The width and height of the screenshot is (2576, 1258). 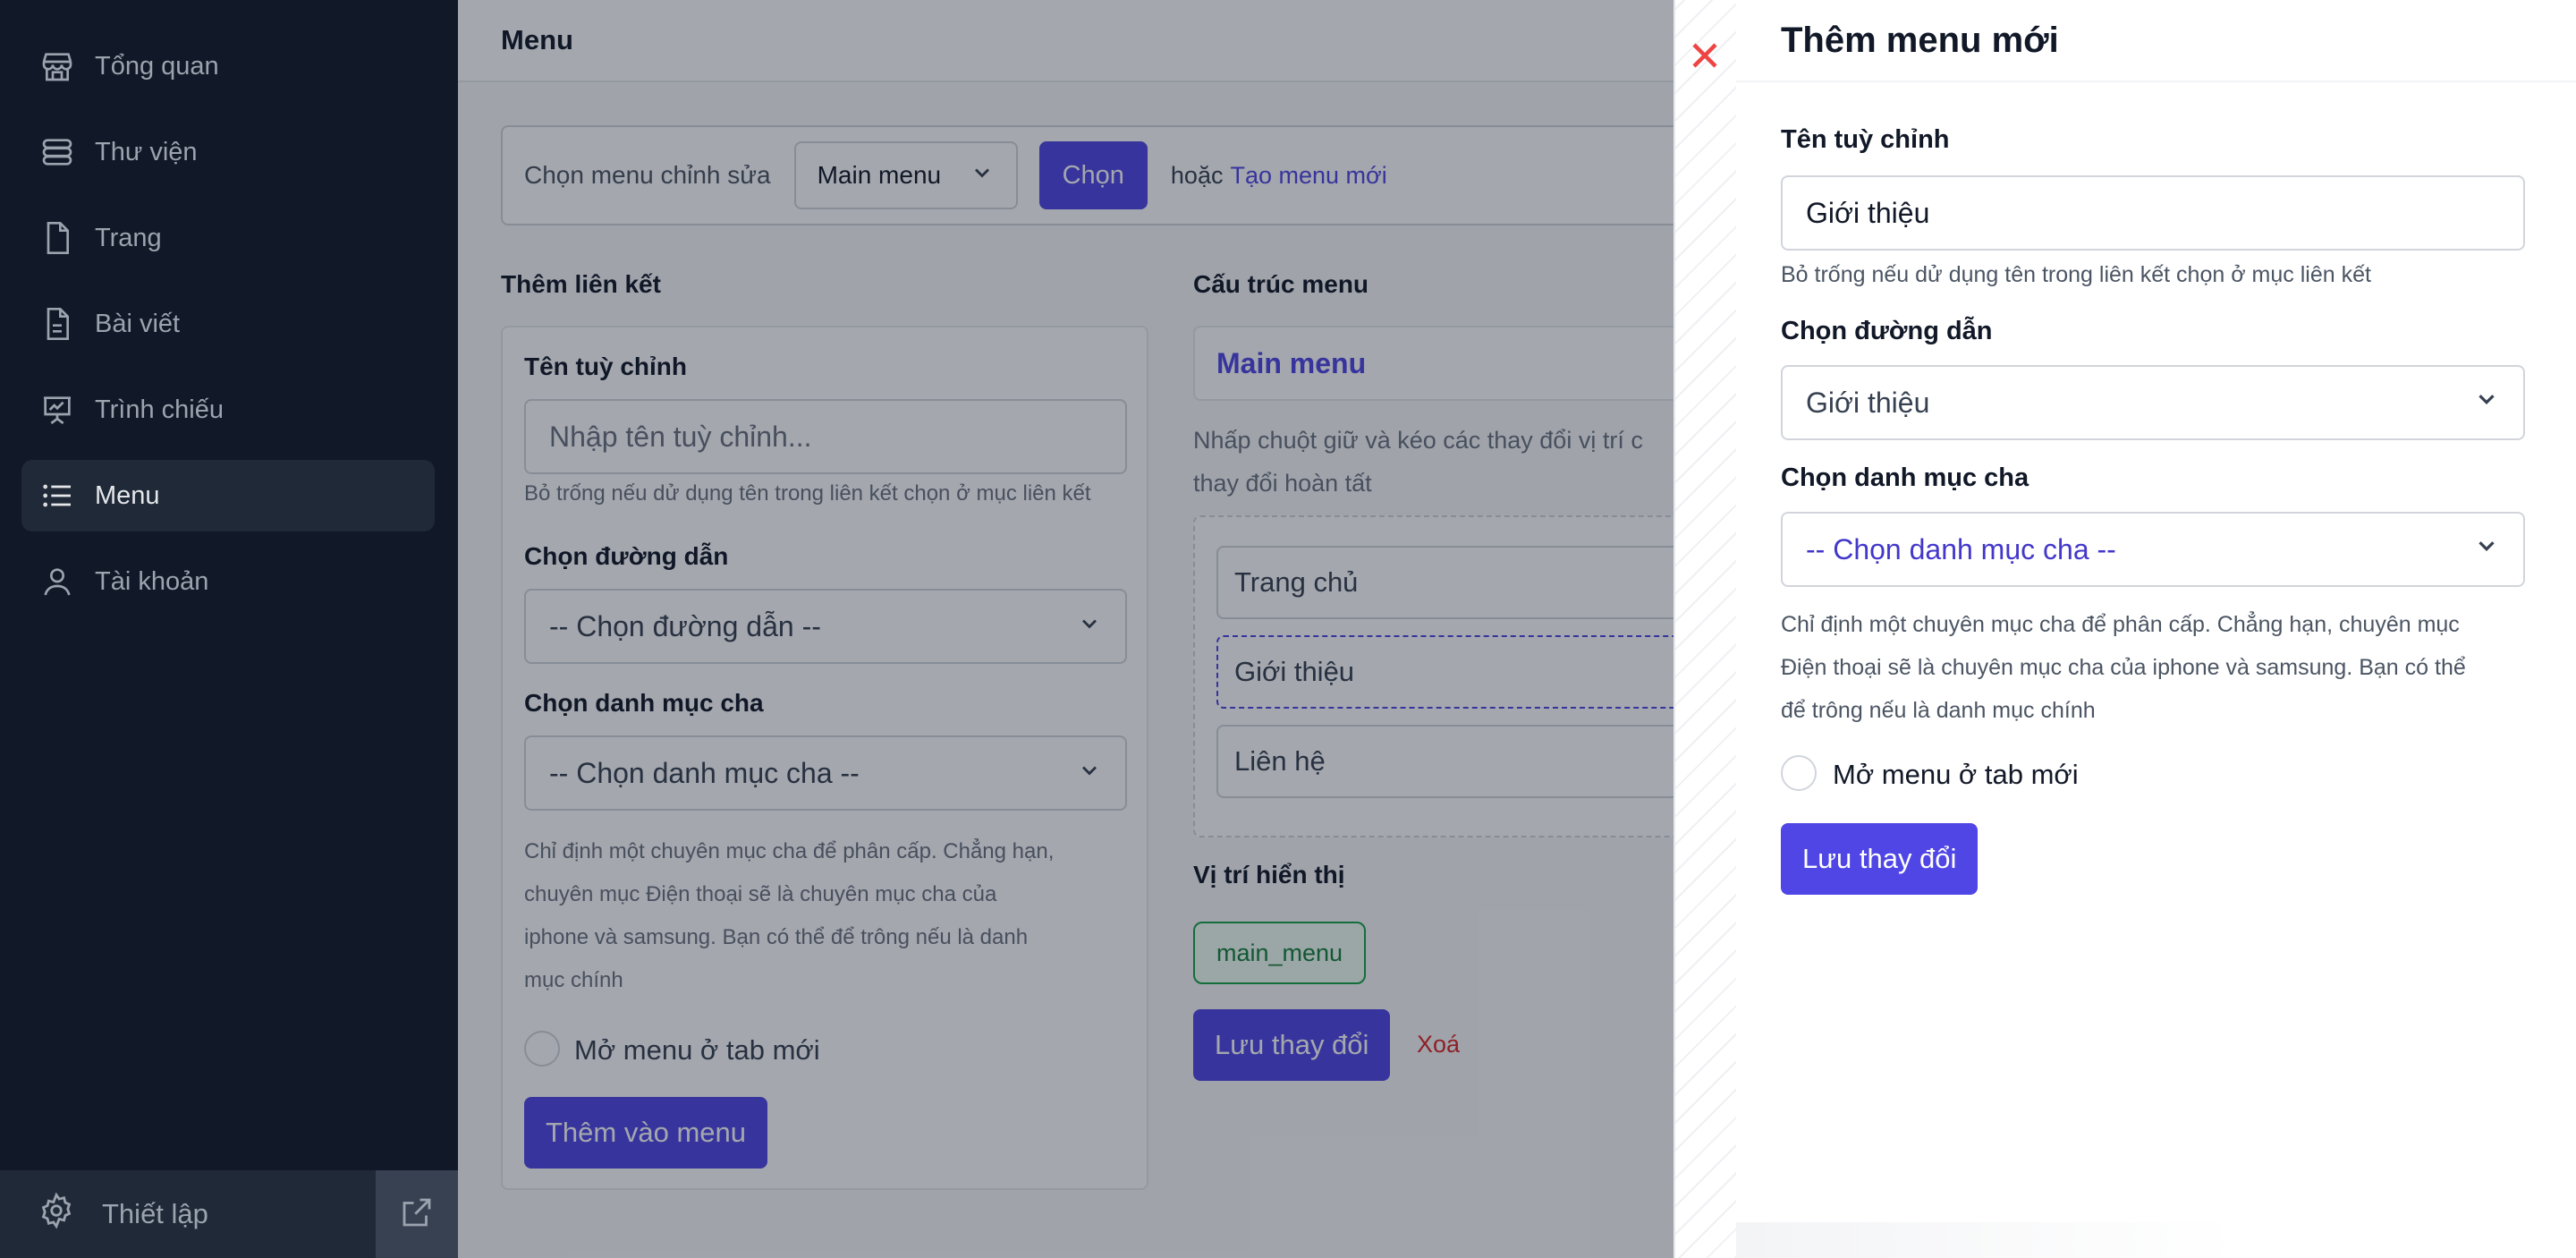 What do you see at coordinates (57, 238) in the screenshot?
I see `file-icon` at bounding box center [57, 238].